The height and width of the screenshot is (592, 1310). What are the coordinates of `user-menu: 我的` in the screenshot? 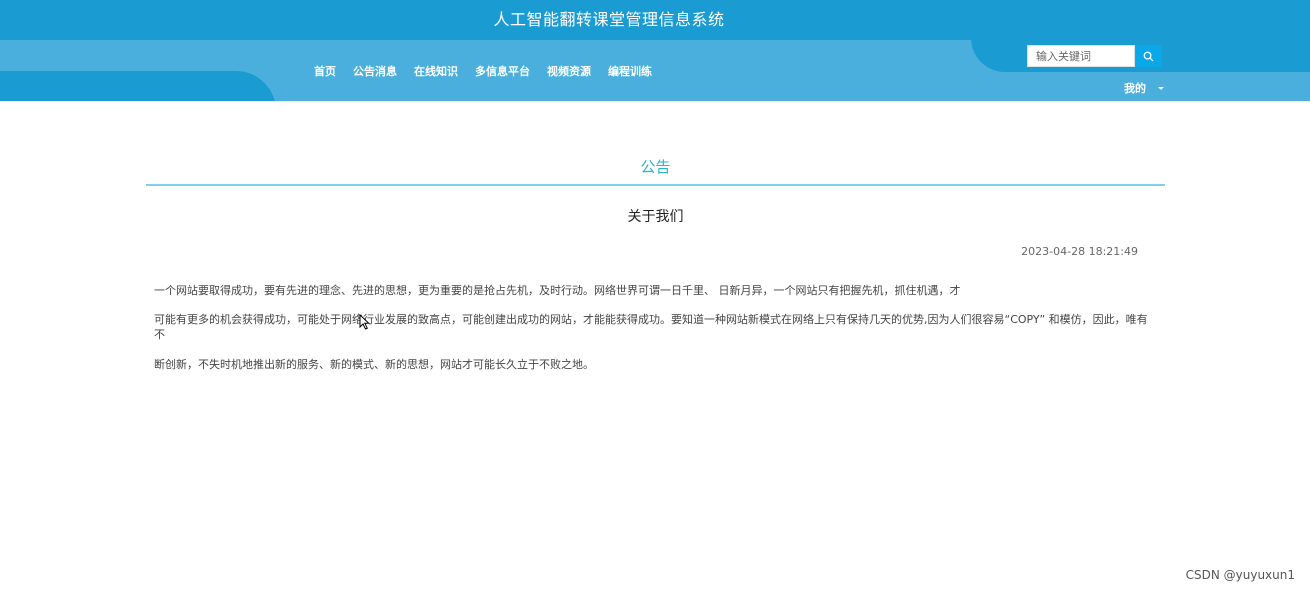 It's located at (1144, 88).